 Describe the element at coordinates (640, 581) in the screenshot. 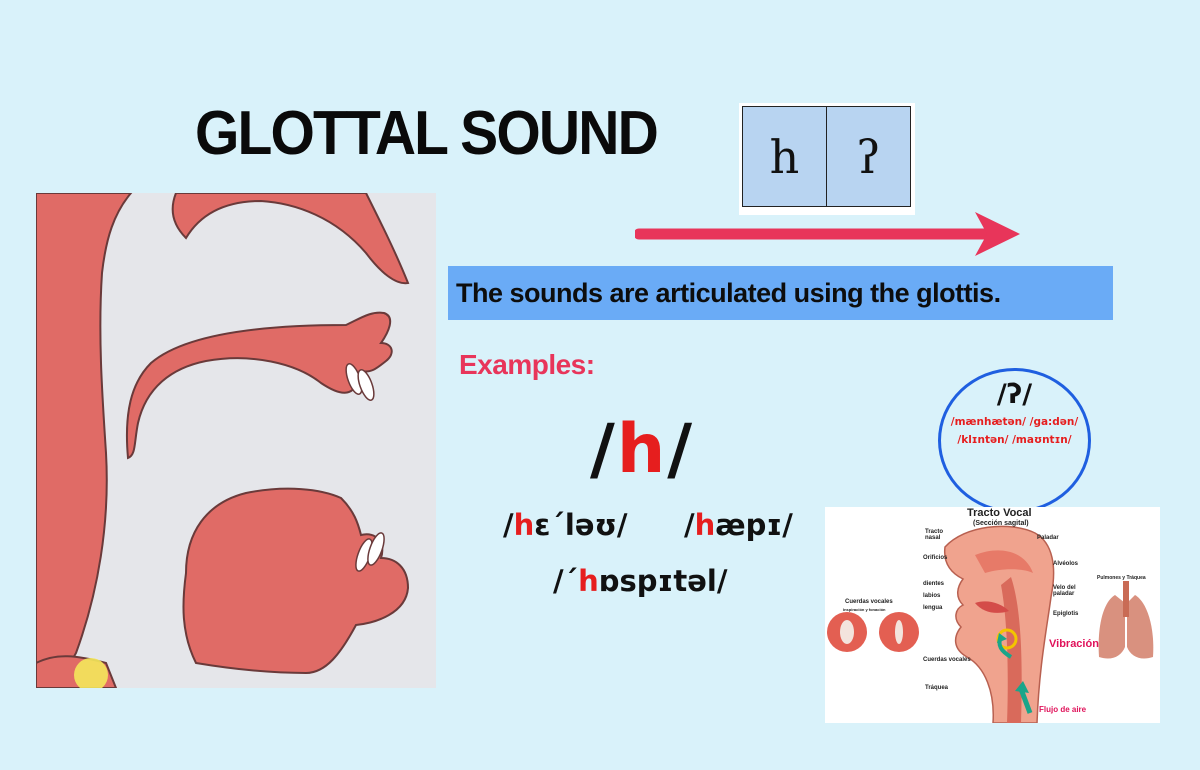

I see `example-word: /ˊhɒspɪtəl/` at that location.